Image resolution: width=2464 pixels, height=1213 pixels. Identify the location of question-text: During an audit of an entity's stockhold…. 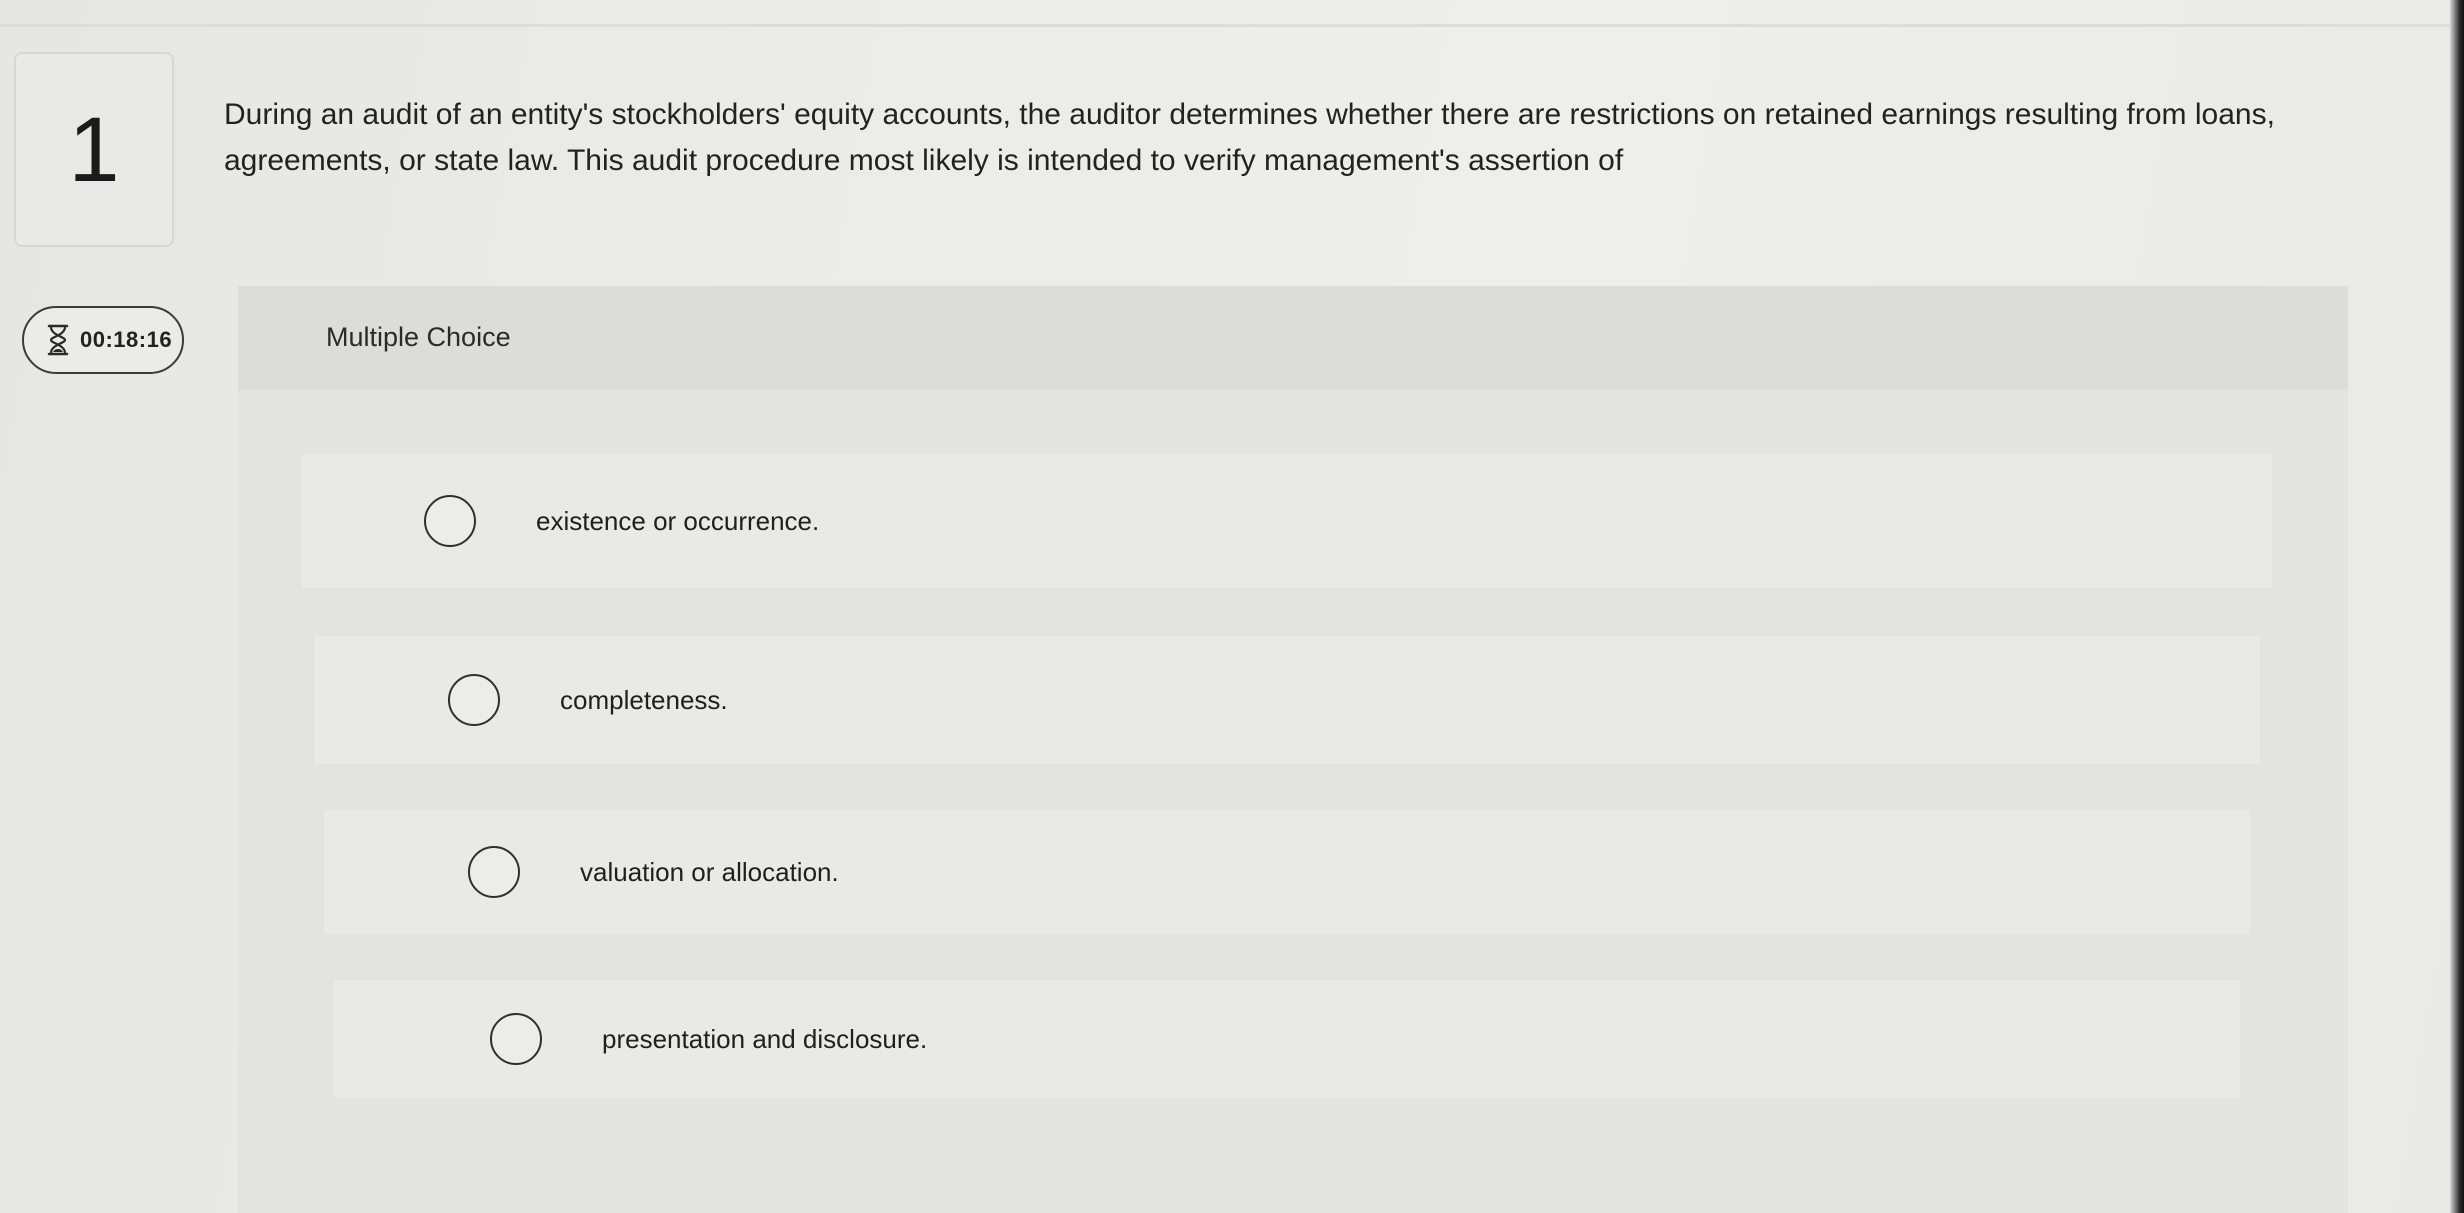
(1249, 137).